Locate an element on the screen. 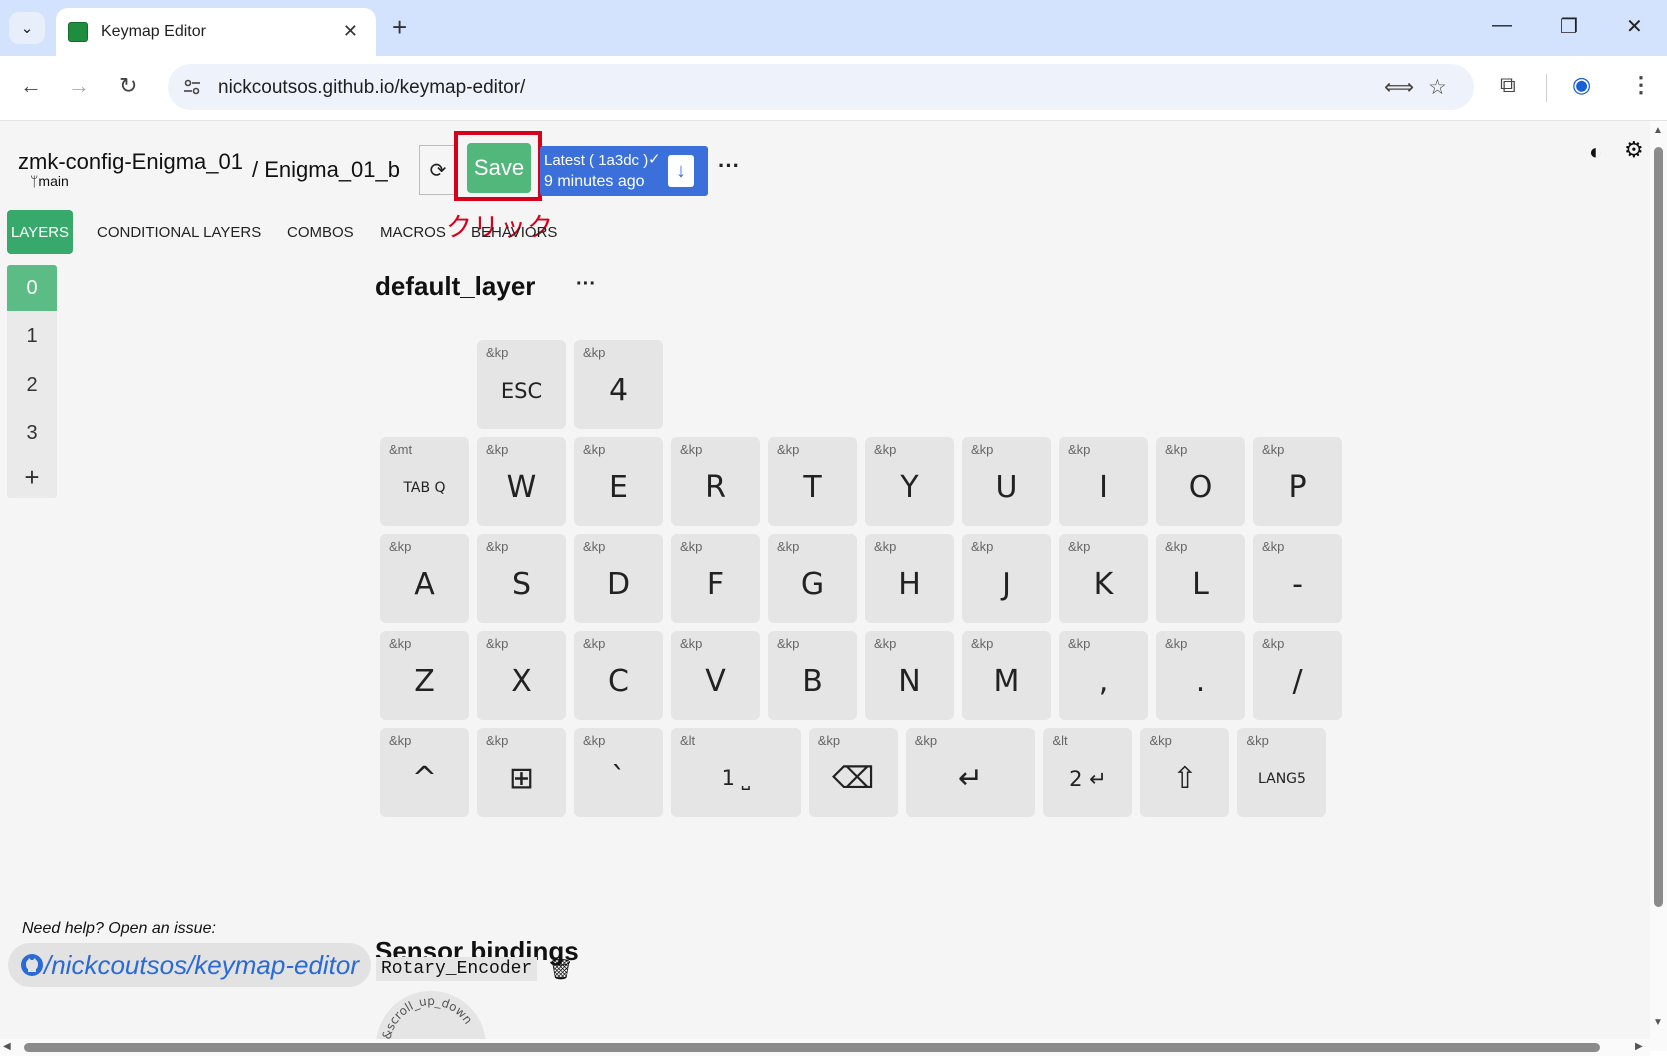 The height and width of the screenshot is (1056, 1667). layer-item-1: 1 is located at coordinates (32, 336).